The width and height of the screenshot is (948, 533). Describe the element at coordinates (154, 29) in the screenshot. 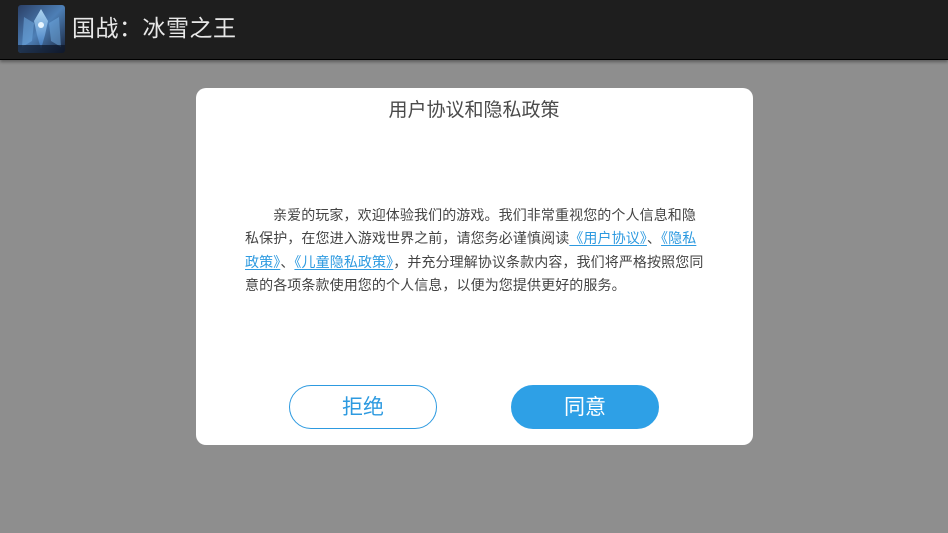

I see `app-title: 国战：冰雪之王` at that location.